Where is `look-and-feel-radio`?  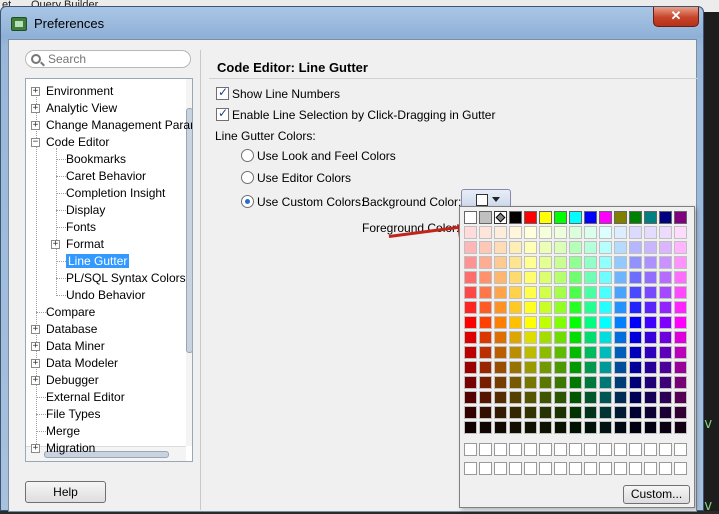 look-and-feel-radio is located at coordinates (247, 155).